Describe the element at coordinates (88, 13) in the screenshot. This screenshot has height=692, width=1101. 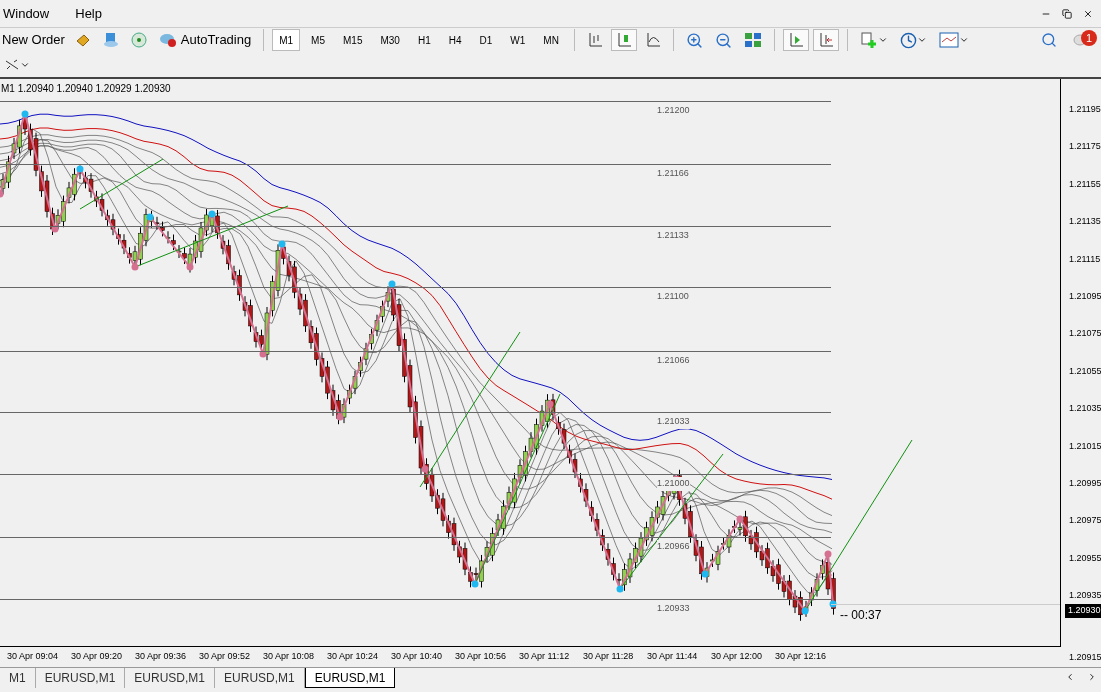
I see `menu-item: Help` at that location.